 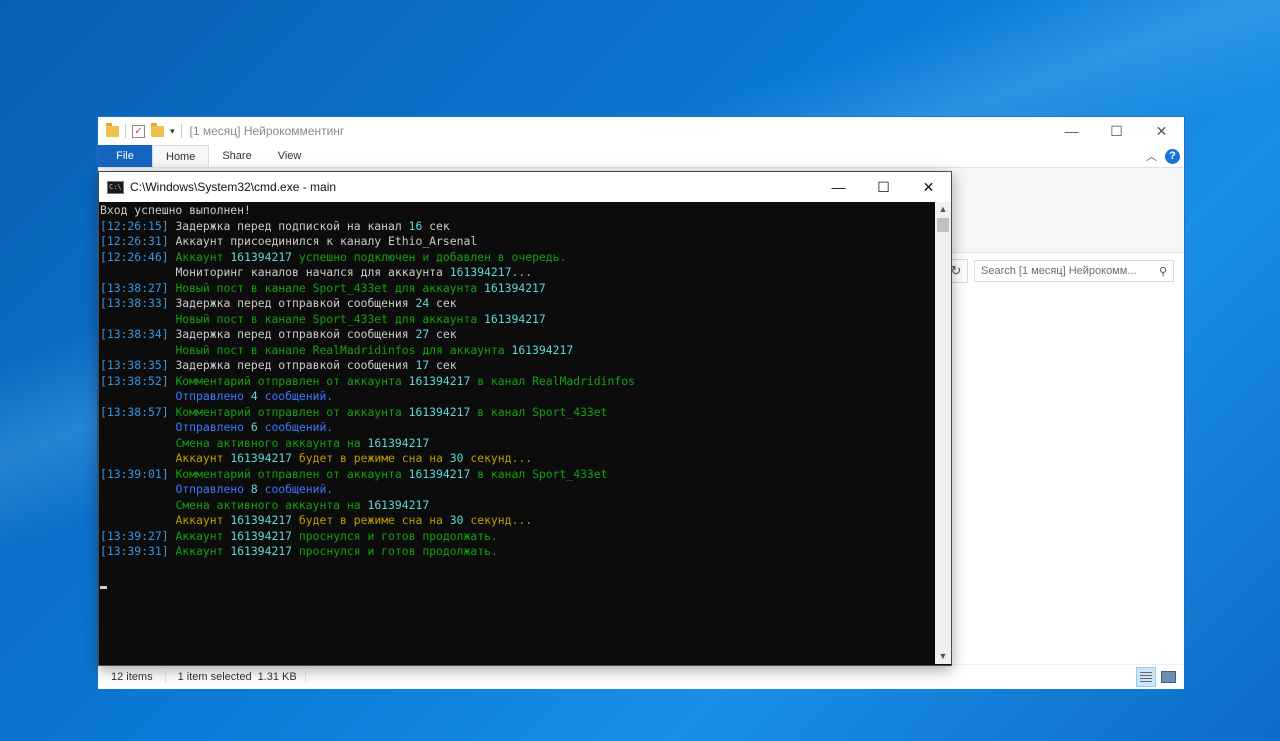 I want to click on search-icon: ⚲, so click(x=1162, y=271).